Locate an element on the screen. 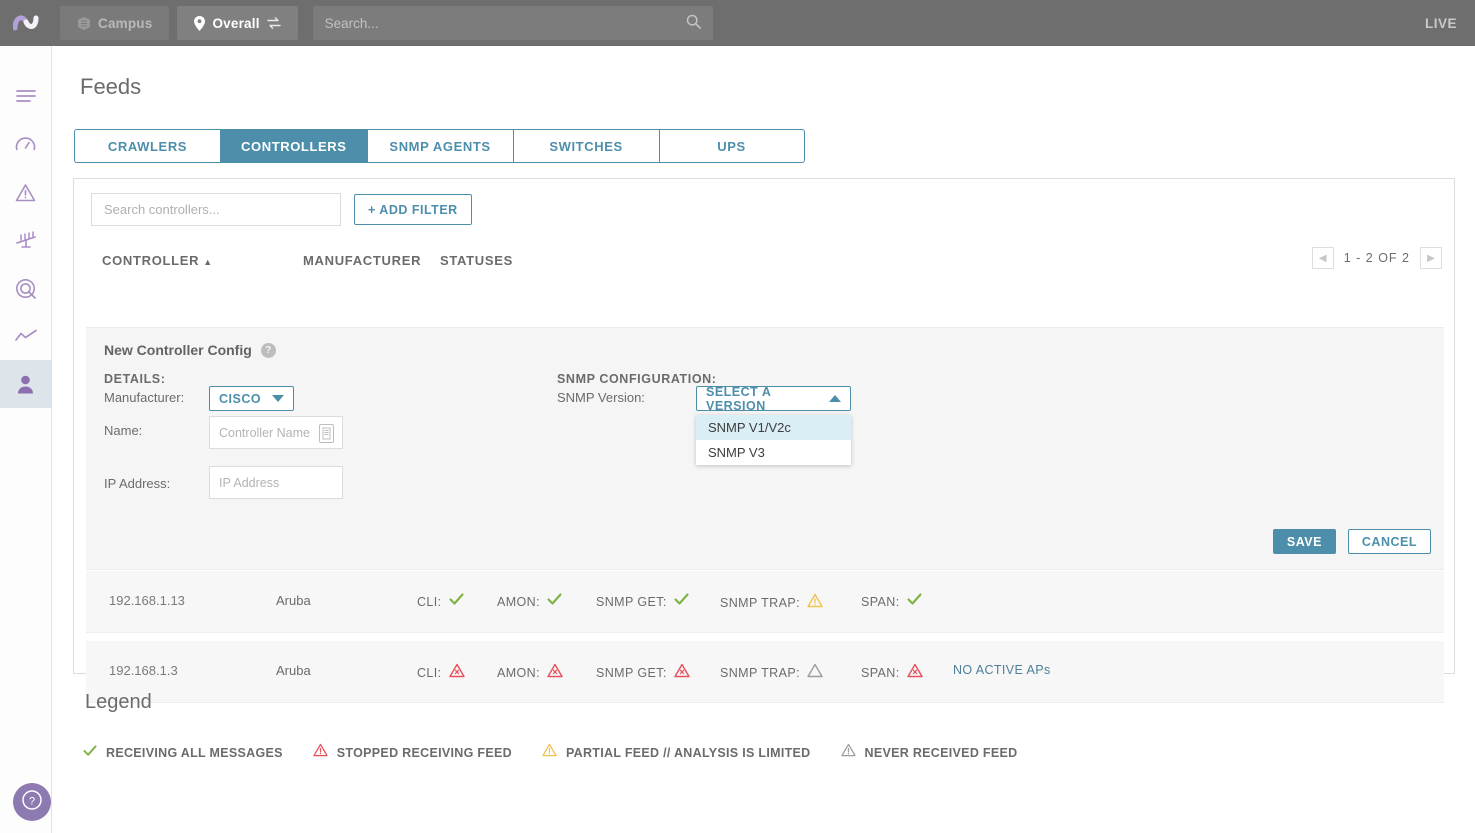 Image resolution: width=1475 pixels, height=833 pixels. live-indicator: LIVE is located at coordinates (1441, 23).